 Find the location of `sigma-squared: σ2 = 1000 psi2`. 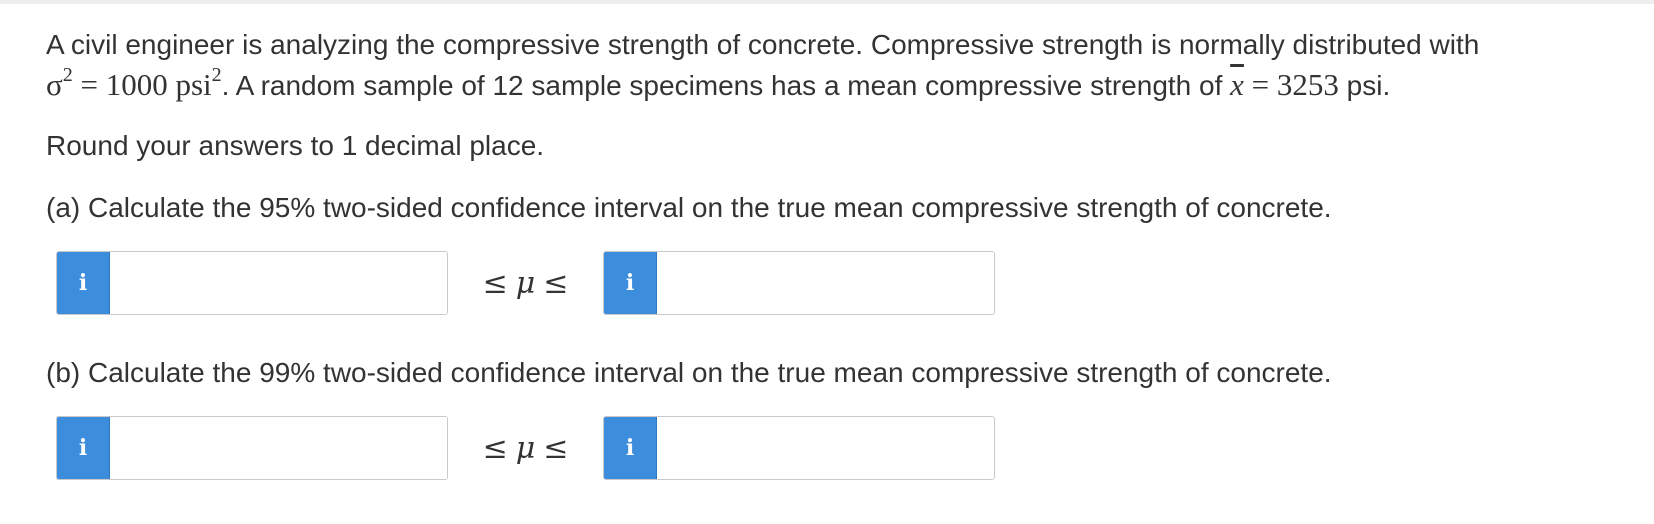

sigma-squared: σ2 = 1000 psi2 is located at coordinates (134, 83).